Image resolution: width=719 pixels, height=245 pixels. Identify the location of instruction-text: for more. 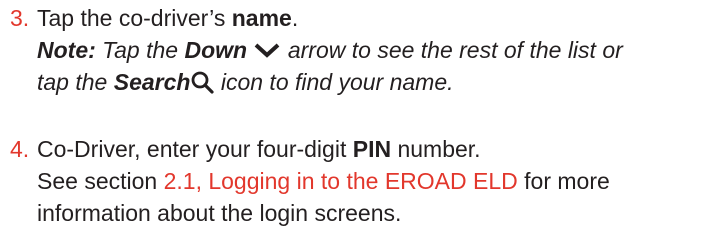
(563, 181).